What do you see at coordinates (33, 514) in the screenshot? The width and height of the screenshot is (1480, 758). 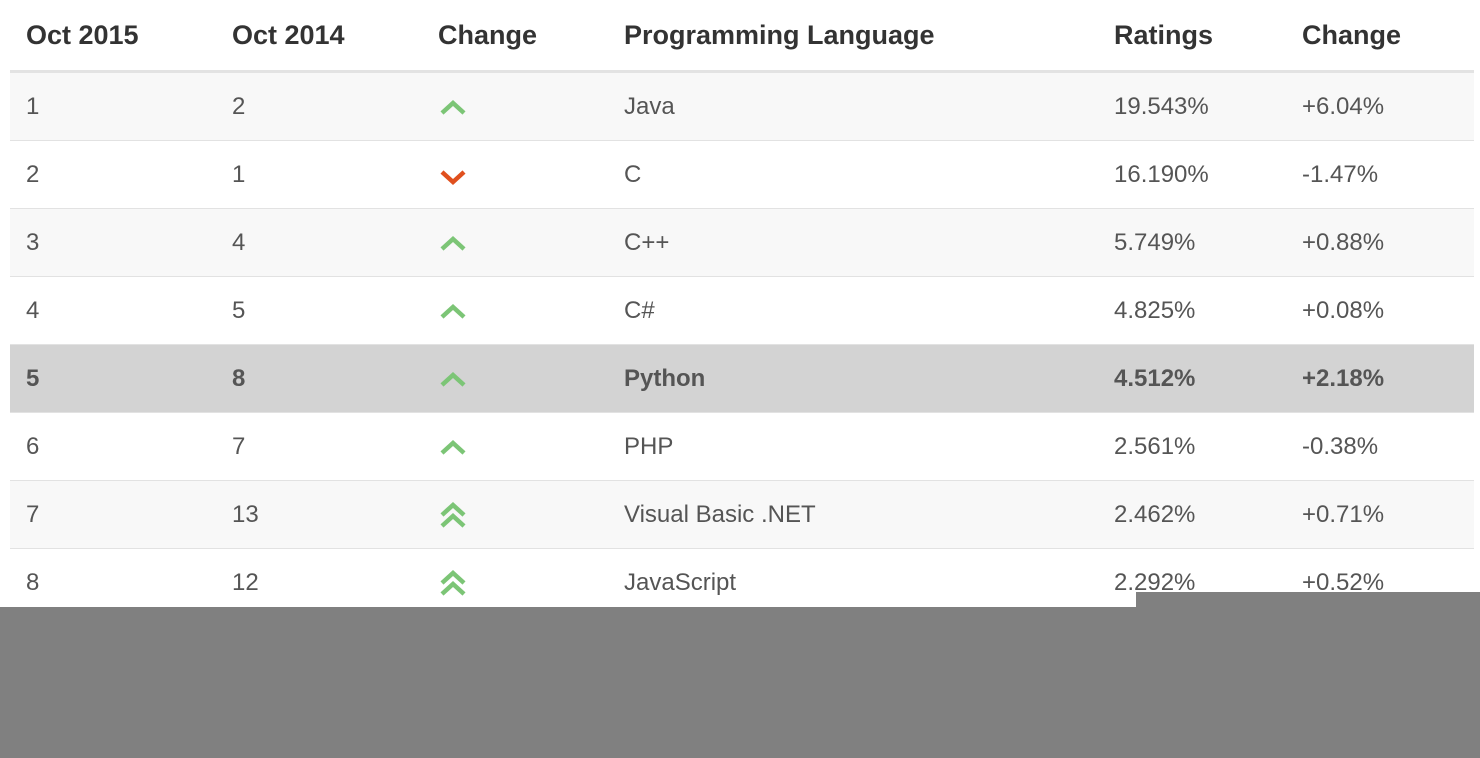 I see `rank-2015: 7` at bounding box center [33, 514].